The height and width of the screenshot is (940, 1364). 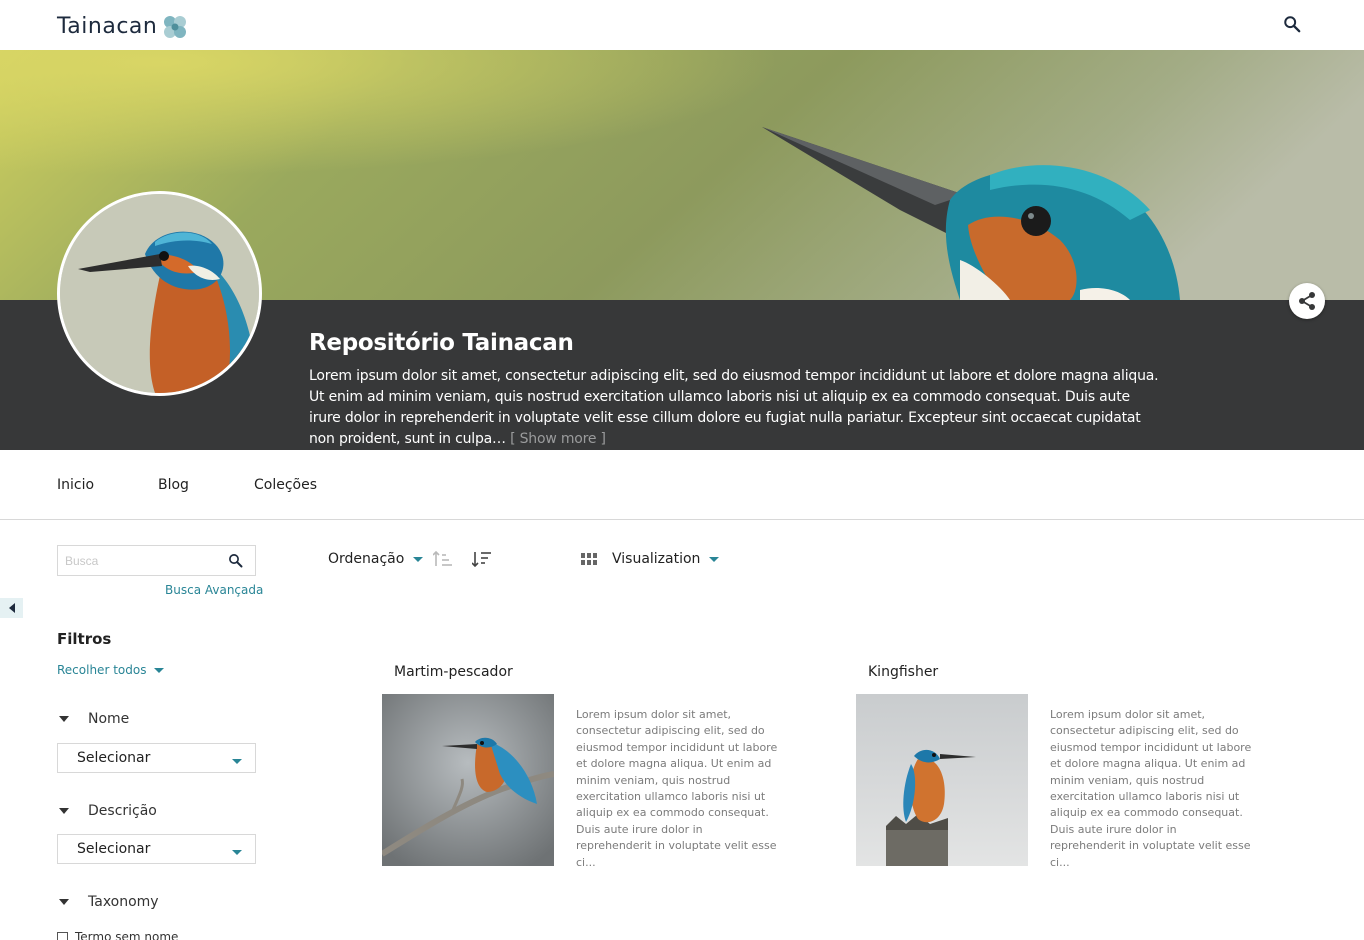 I want to click on repository-title: Repositório Tainacan, so click(x=441, y=343).